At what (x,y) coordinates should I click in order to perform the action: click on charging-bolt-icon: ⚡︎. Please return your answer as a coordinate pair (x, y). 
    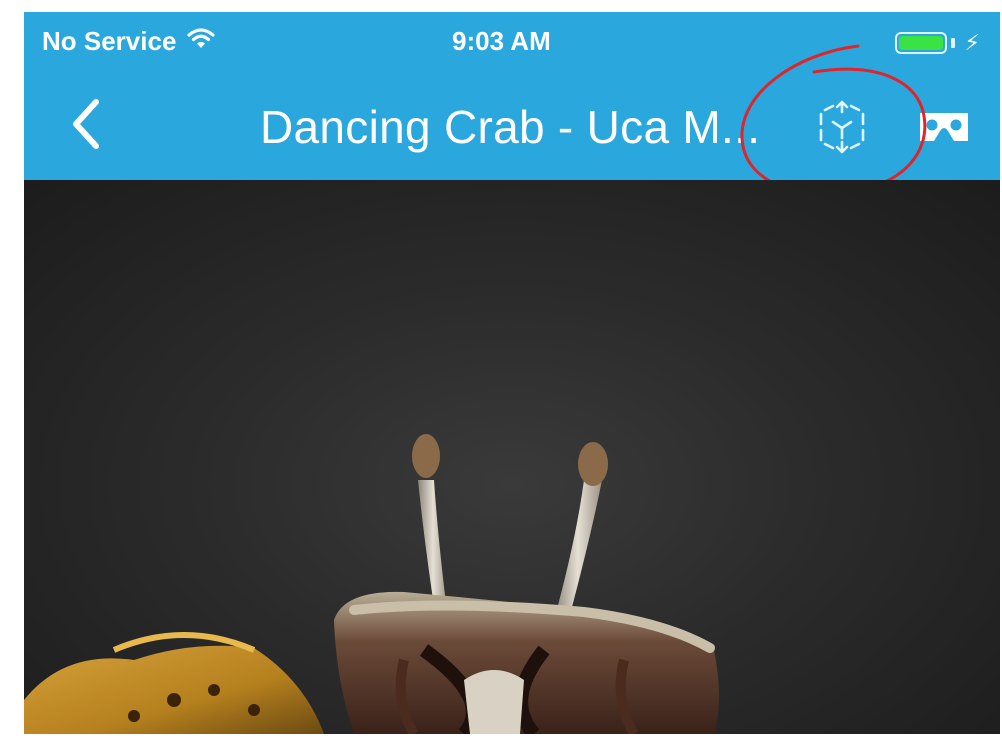
    Looking at the image, I should click on (972, 42).